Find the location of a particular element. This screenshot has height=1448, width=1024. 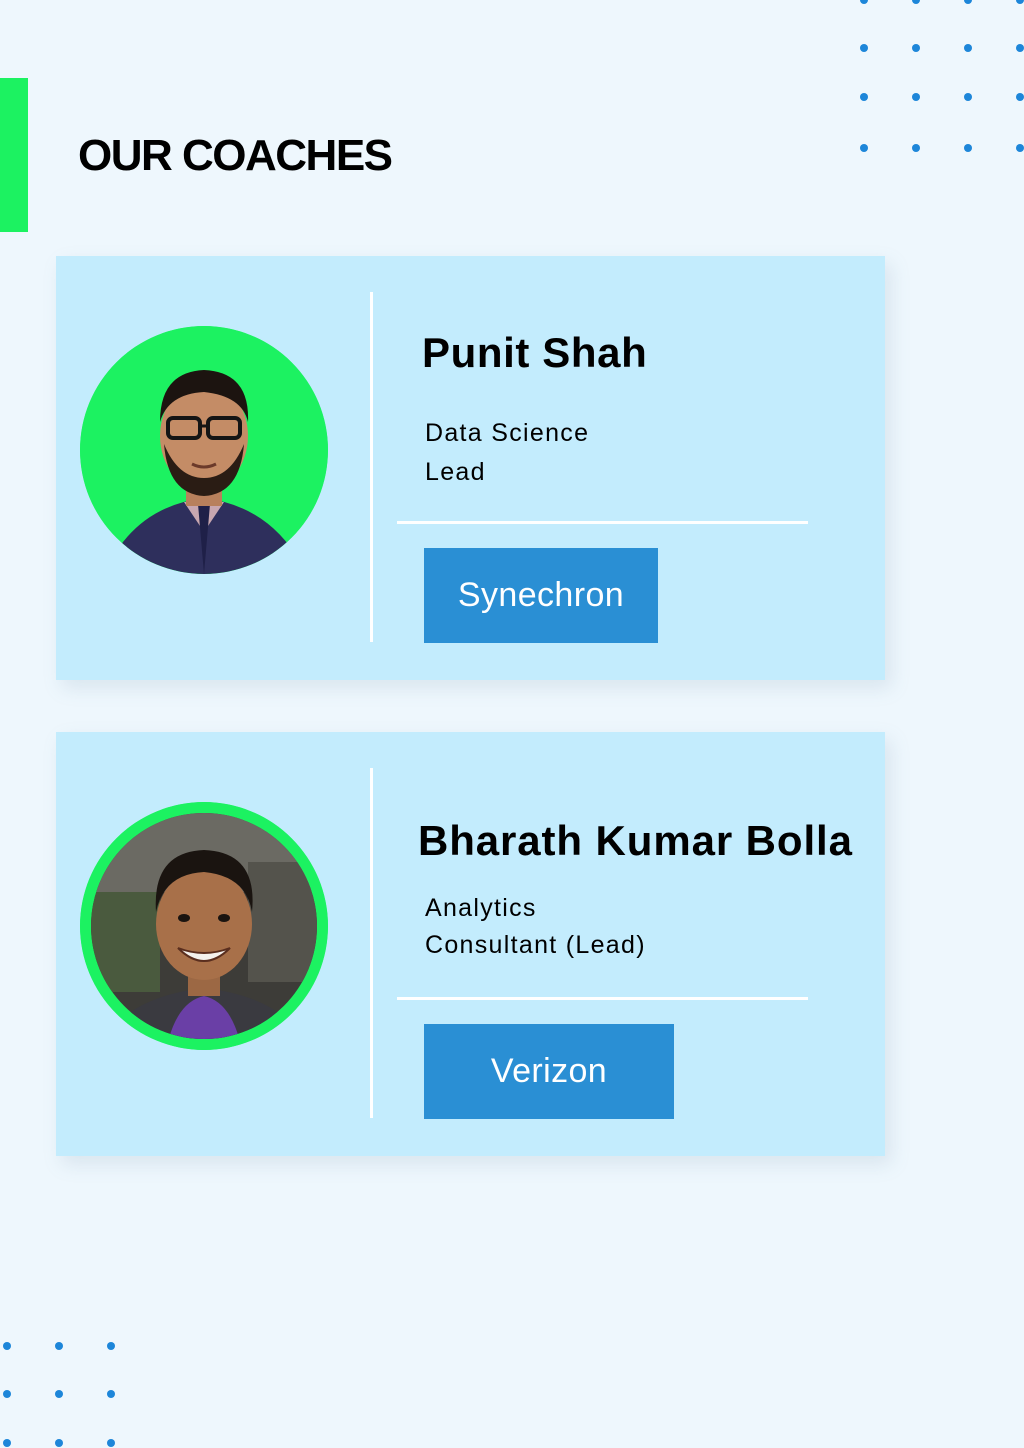

coach-name: Bharath Kumar Bolla is located at coordinates (635, 840).